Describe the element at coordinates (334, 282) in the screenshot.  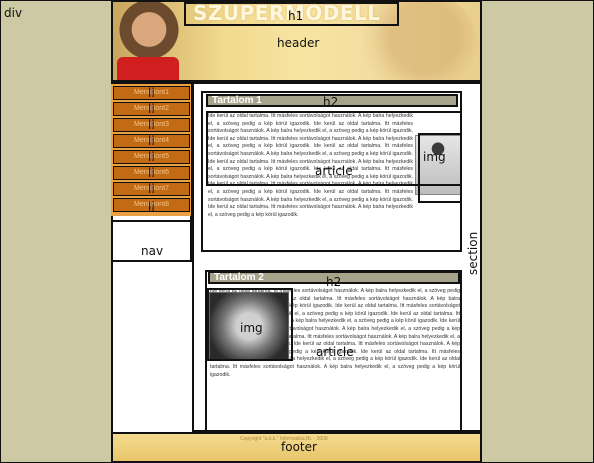
I see `h2-label-2: h2` at that location.